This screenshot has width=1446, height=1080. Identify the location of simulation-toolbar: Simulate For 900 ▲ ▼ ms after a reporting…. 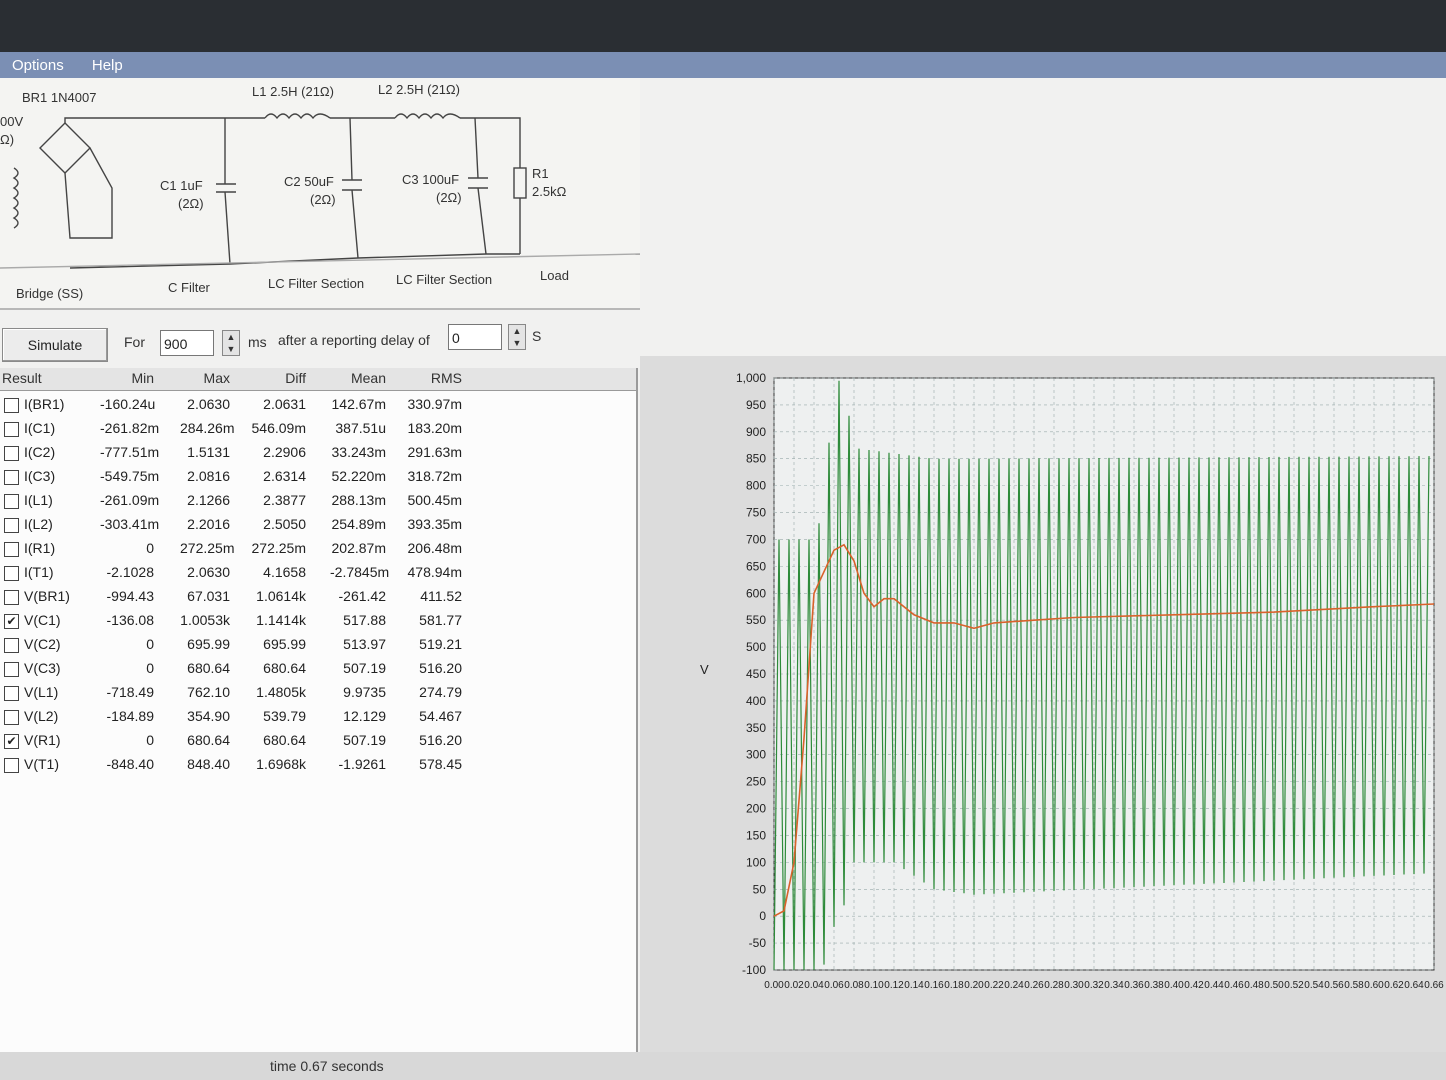
(320, 338).